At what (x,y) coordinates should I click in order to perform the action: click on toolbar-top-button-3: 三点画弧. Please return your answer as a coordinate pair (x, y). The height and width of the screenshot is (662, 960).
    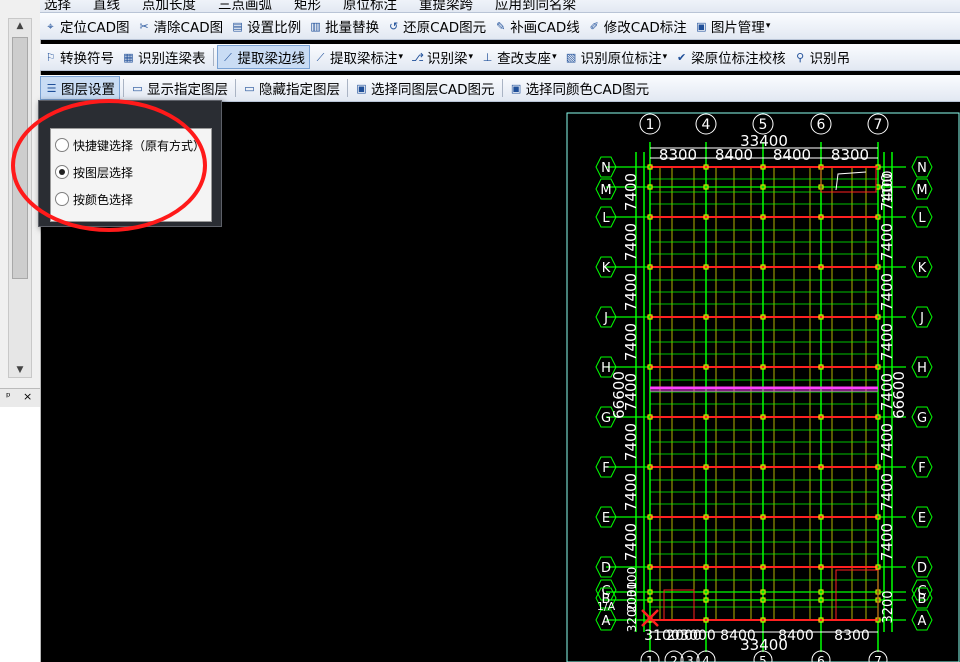
    Looking at the image, I should click on (245, 6).